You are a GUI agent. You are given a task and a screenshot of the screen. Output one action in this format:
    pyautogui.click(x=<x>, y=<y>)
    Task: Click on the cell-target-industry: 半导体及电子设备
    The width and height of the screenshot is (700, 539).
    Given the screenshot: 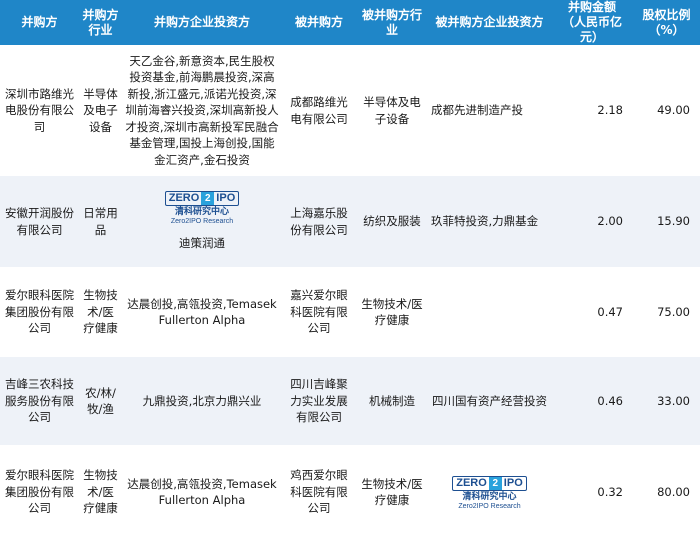 What is the action you would take?
    pyautogui.click(x=392, y=110)
    